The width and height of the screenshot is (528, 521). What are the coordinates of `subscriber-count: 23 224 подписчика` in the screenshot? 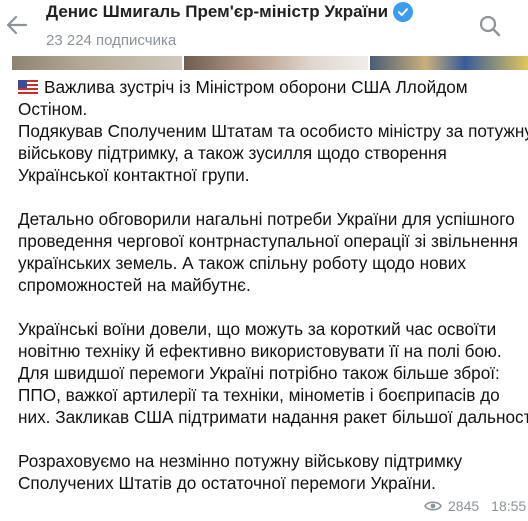 It's located at (111, 40).